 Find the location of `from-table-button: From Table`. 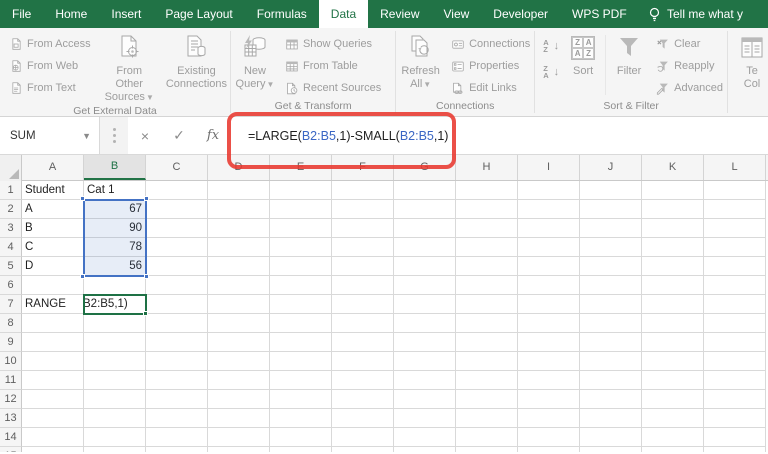

from-table-button: From Table is located at coordinates (333, 66).